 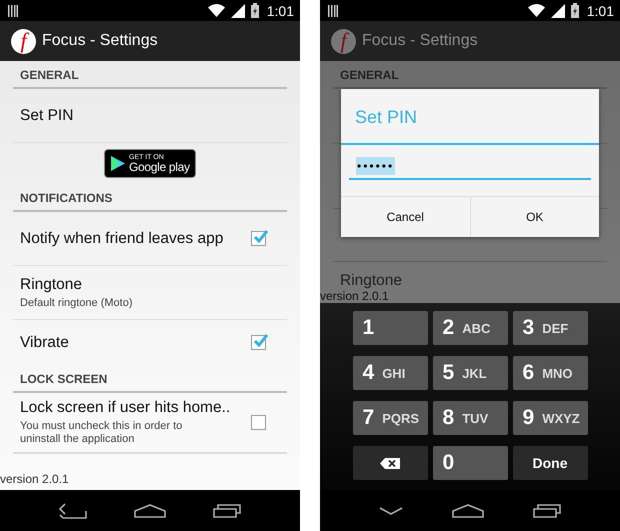 What do you see at coordinates (150, 198) in the screenshot?
I see `section-header: NOTIFICATIONS` at bounding box center [150, 198].